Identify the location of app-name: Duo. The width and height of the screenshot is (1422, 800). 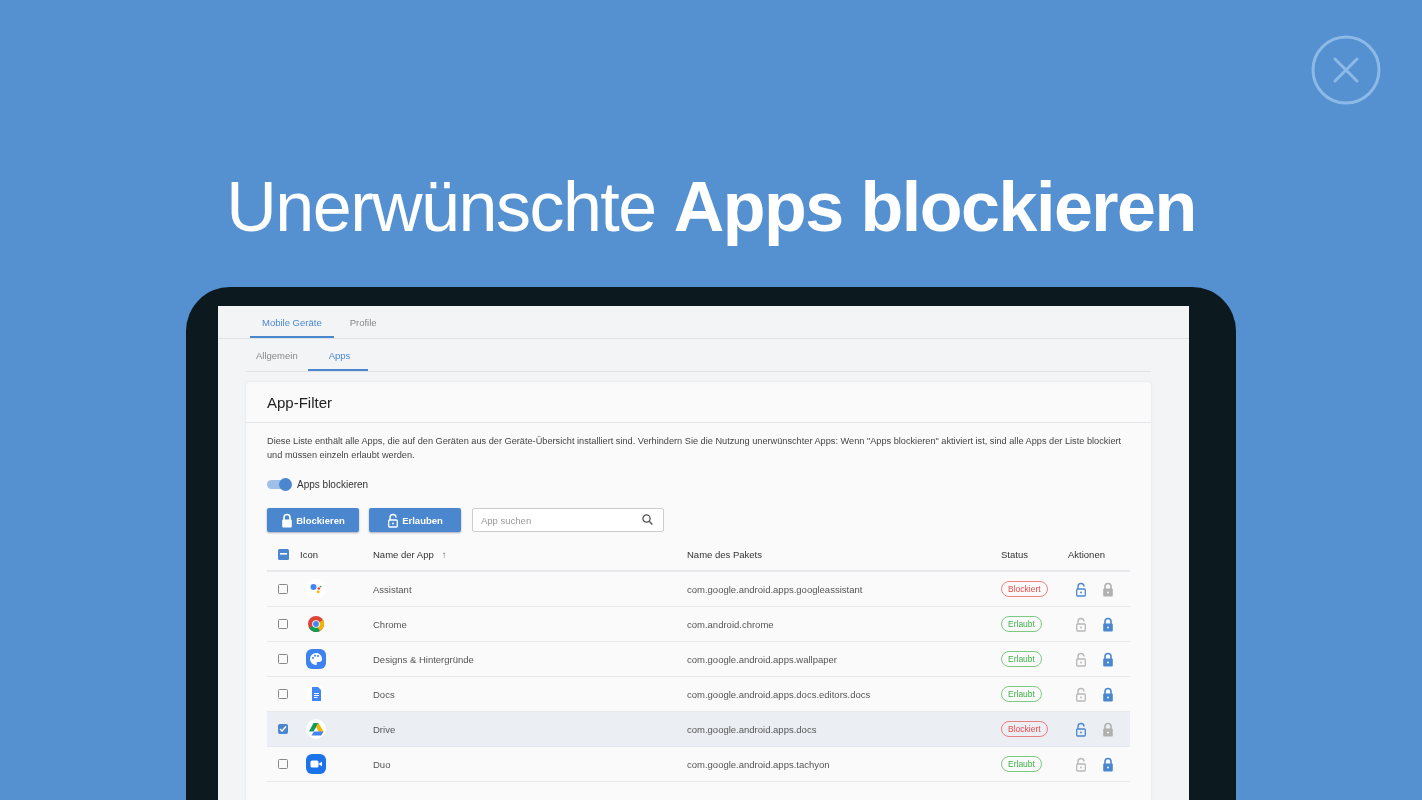
(382, 764).